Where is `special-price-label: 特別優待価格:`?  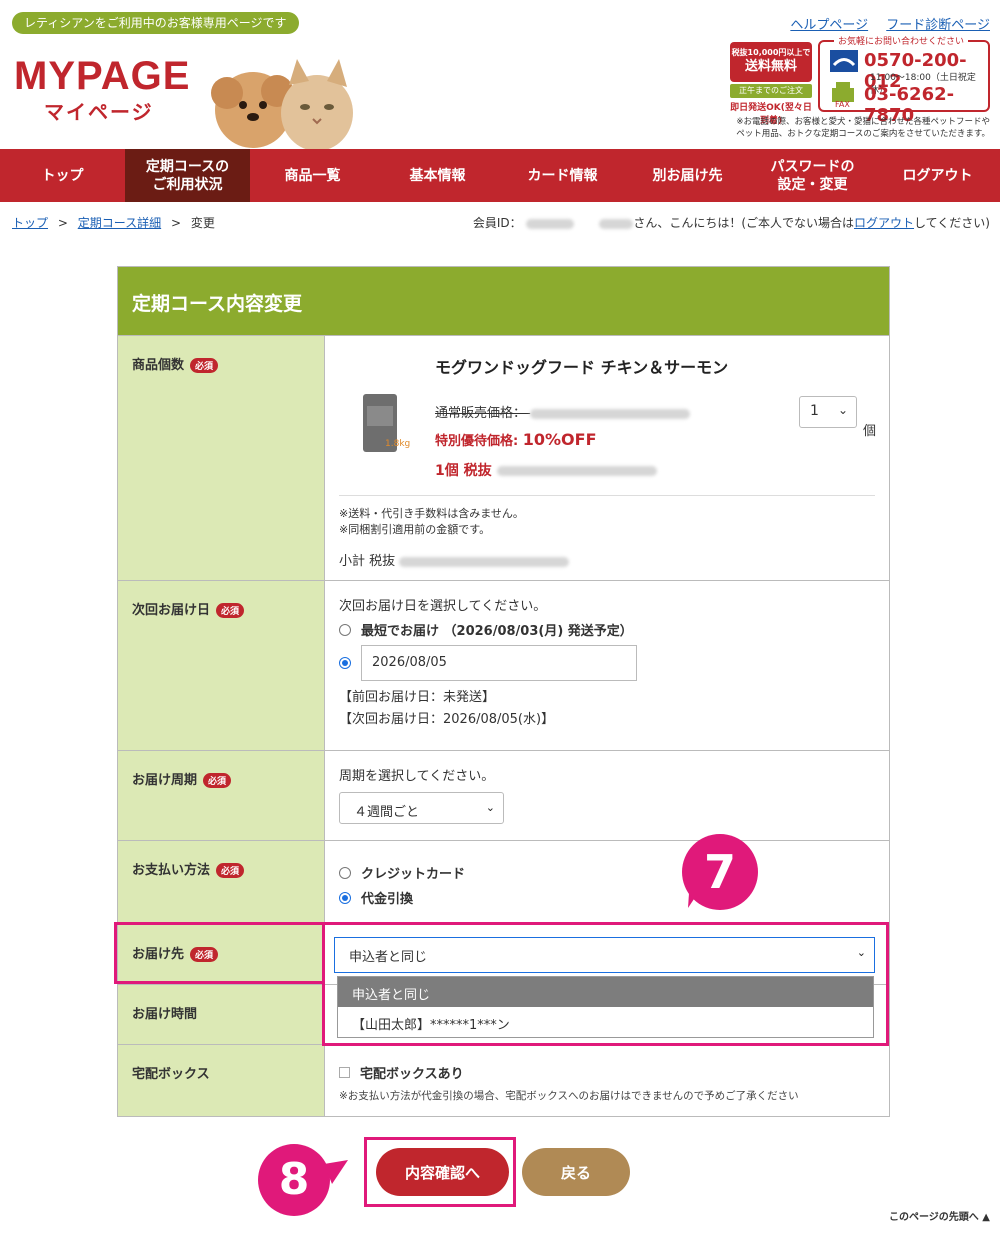 special-price-label: 特別優待価格: is located at coordinates (479, 441).